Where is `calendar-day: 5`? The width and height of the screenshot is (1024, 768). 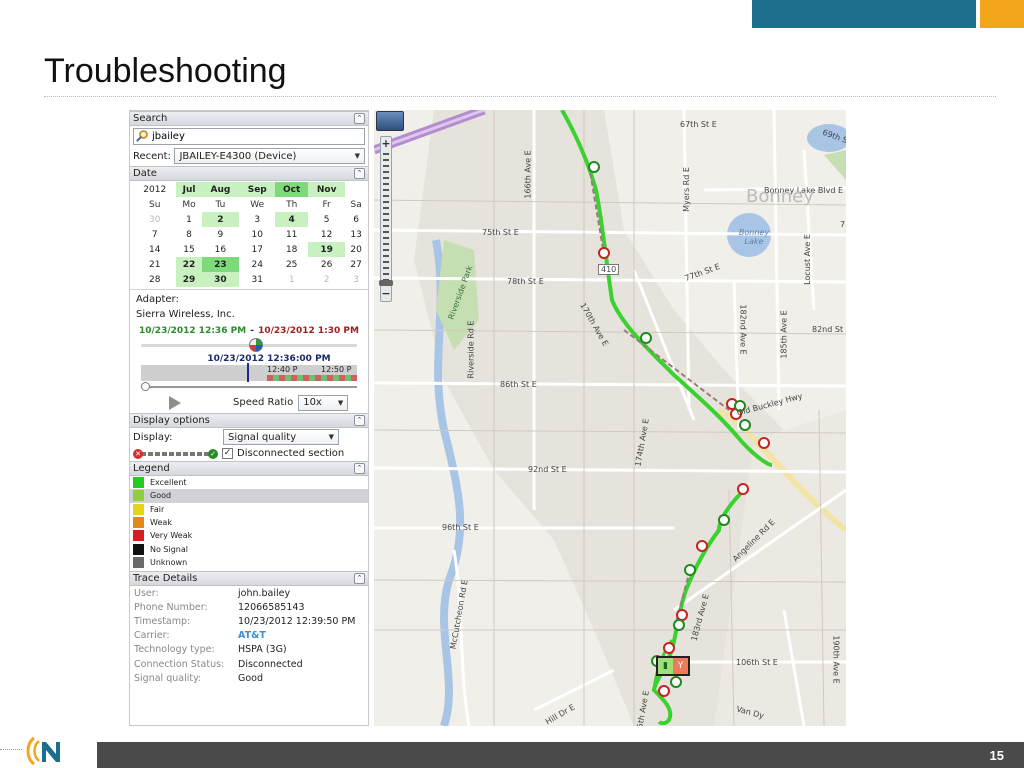
calendar-day: 5 is located at coordinates (326, 219).